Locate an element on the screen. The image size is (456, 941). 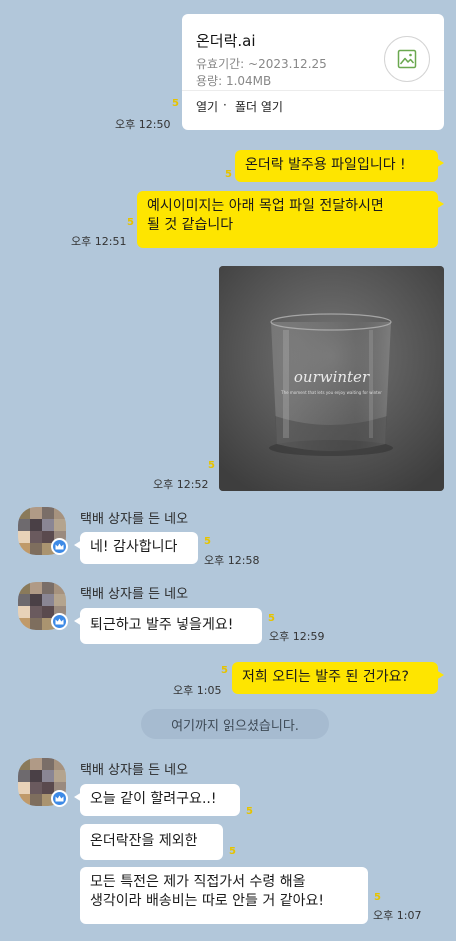
message-text: 오늘 같이 할려구요..! is located at coordinates (153, 799).